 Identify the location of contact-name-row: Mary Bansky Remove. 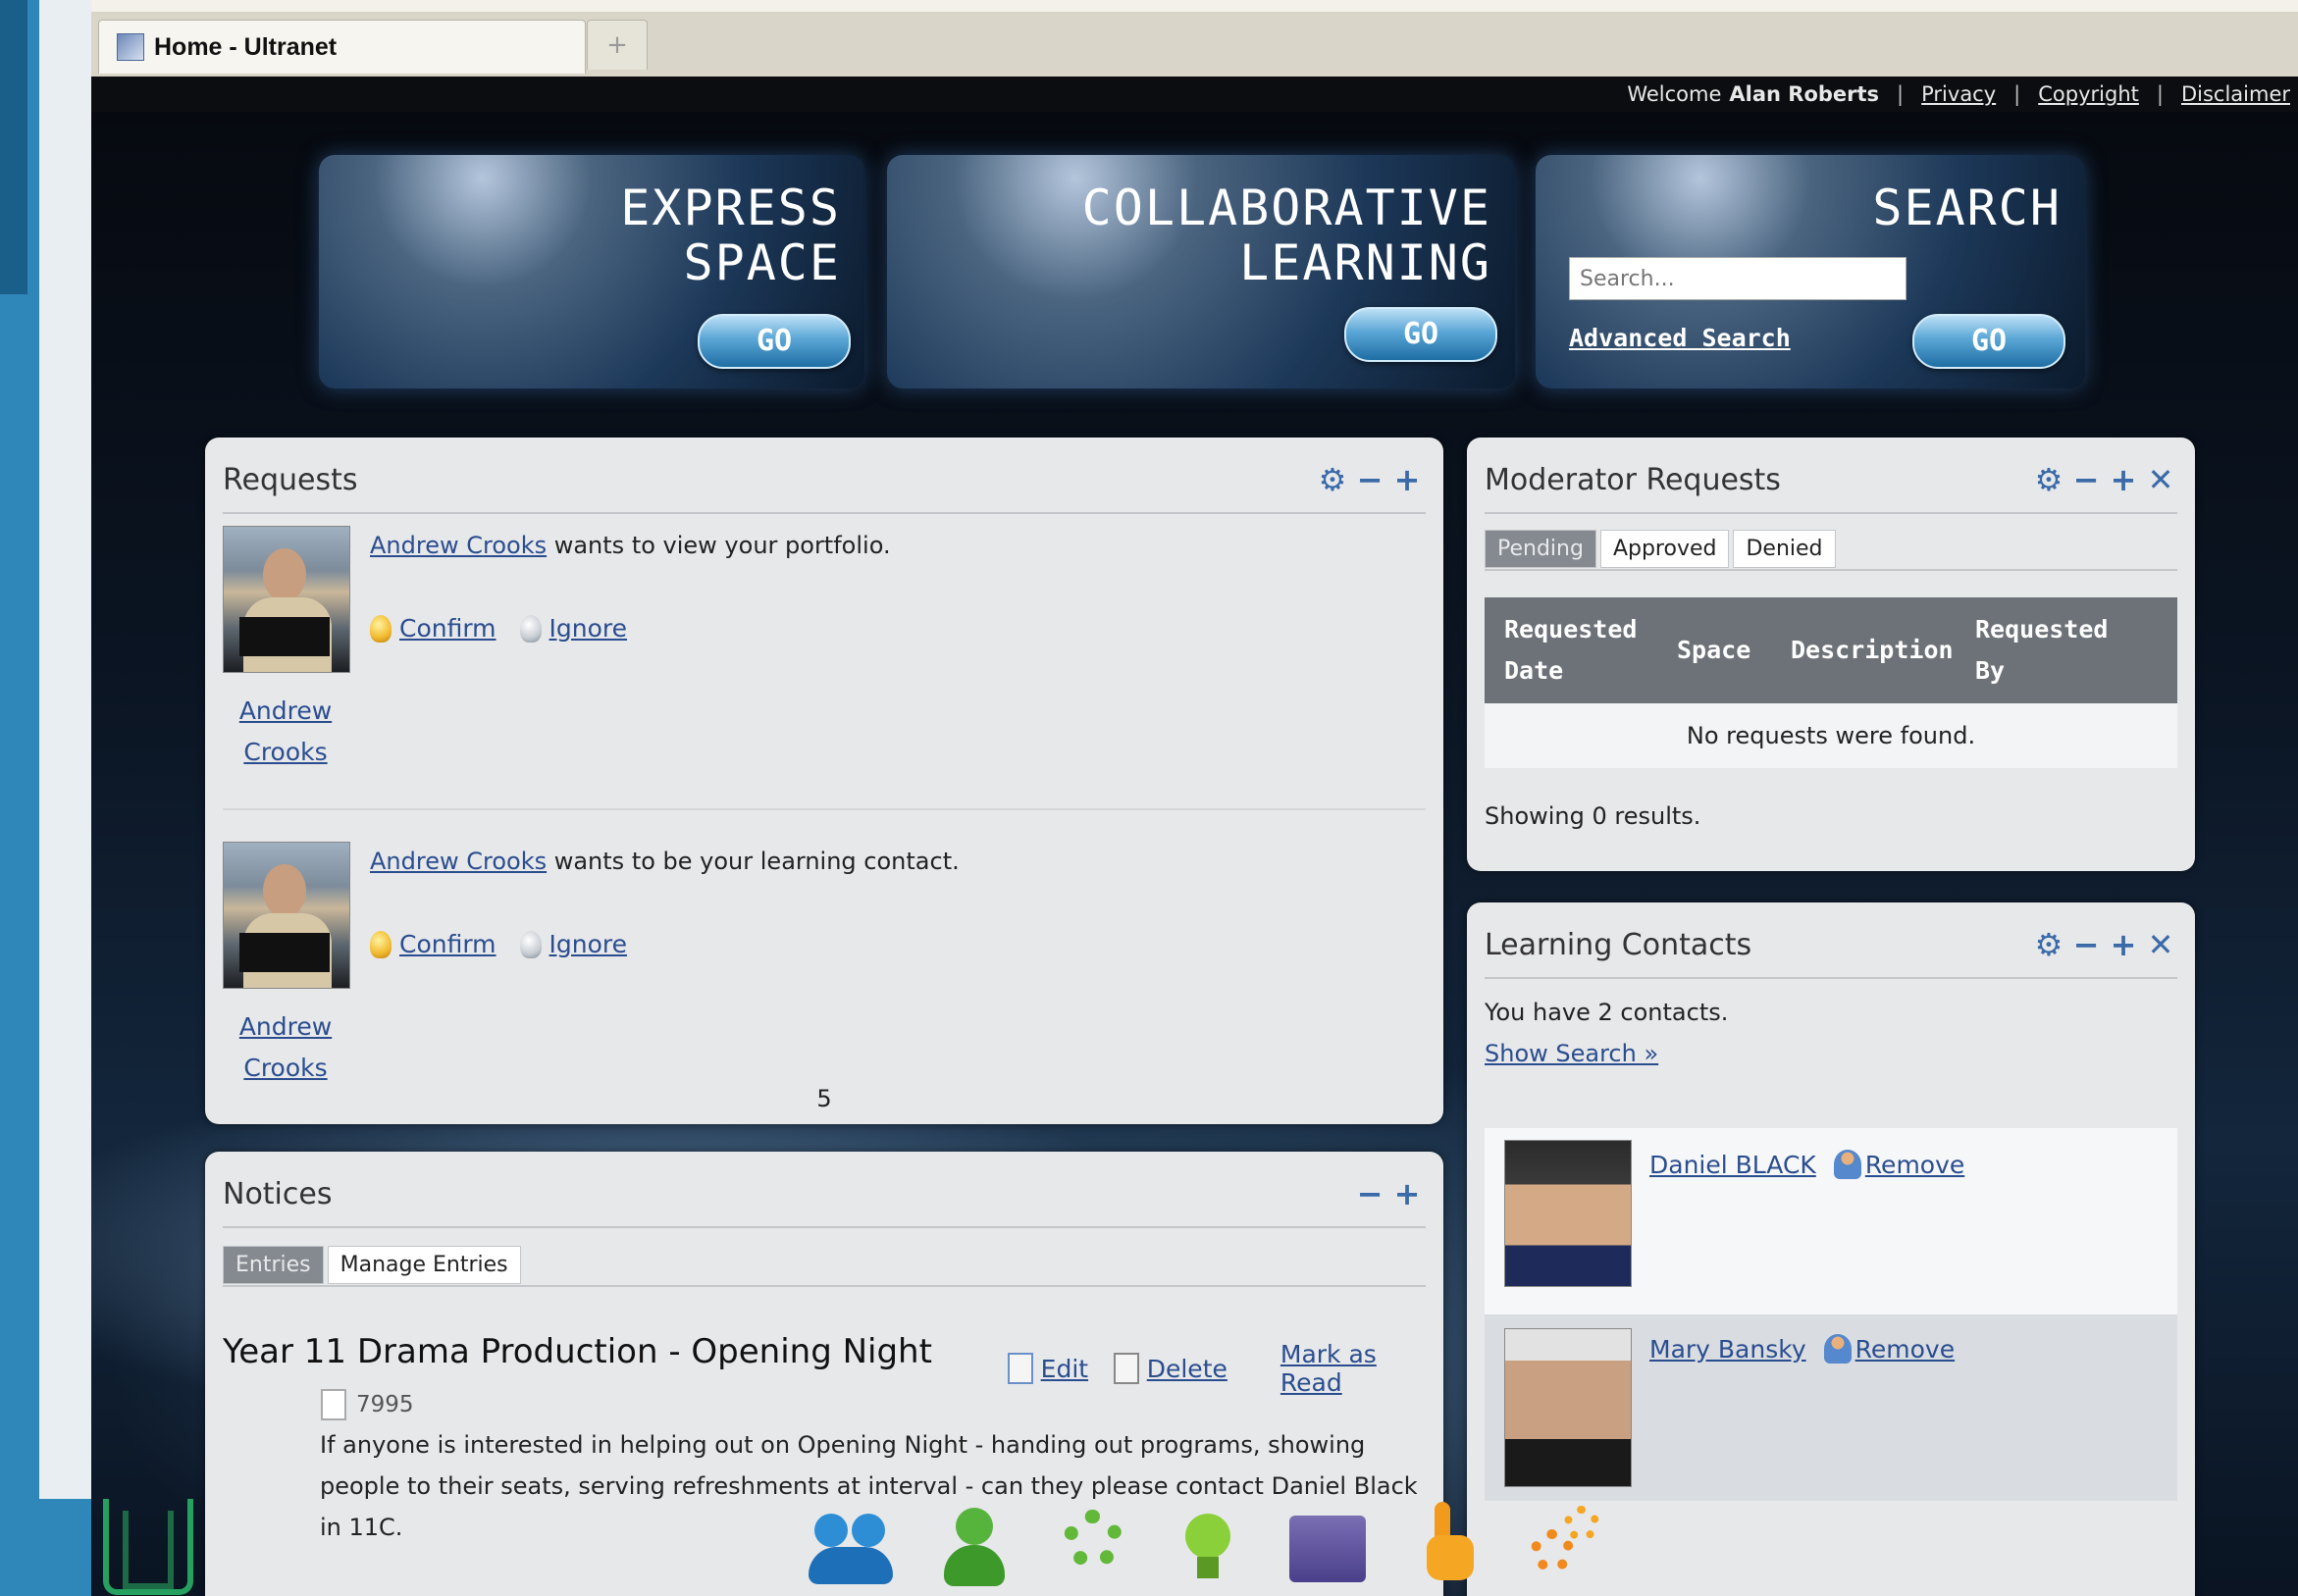
(1802, 1349).